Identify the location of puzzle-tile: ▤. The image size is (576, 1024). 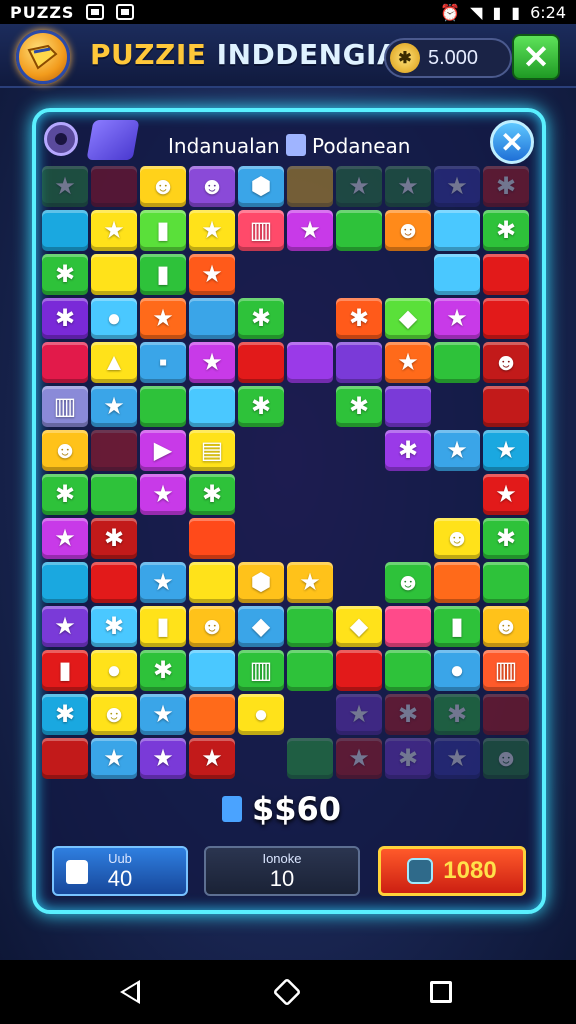
(212, 450).